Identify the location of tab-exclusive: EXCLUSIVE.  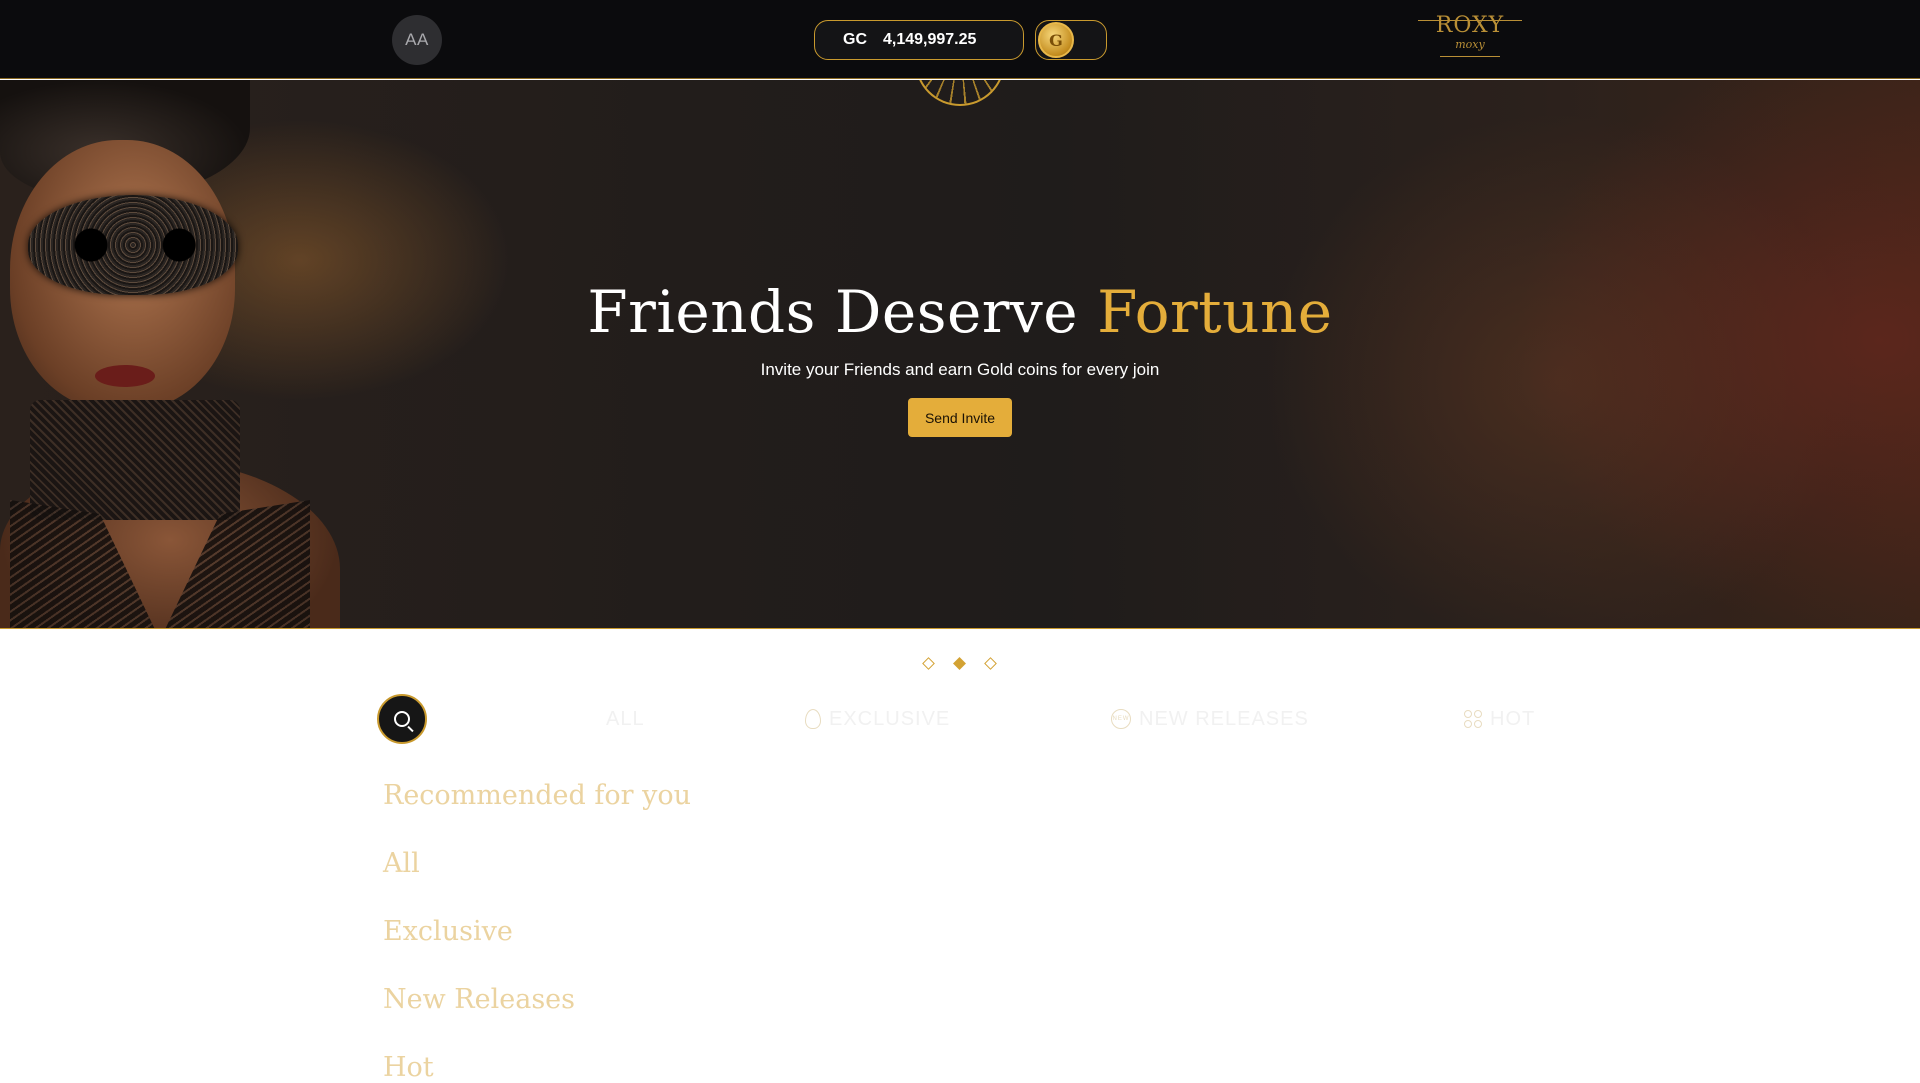
(877, 719).